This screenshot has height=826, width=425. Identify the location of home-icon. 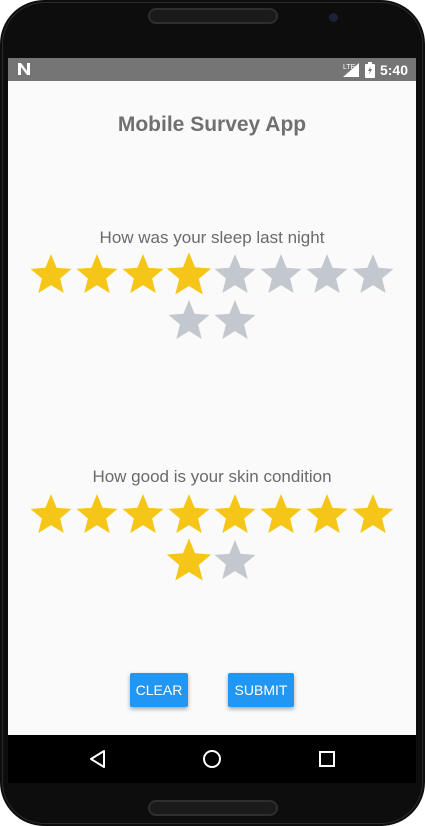
(212, 759).